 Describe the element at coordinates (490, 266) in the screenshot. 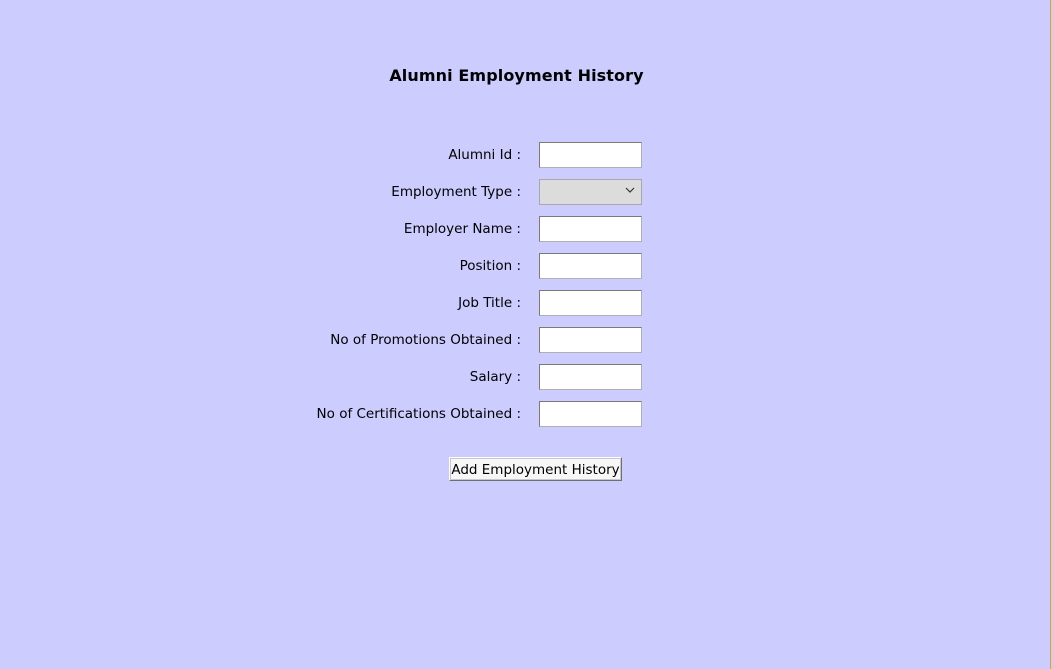

I see `position-label: Position :` at that location.